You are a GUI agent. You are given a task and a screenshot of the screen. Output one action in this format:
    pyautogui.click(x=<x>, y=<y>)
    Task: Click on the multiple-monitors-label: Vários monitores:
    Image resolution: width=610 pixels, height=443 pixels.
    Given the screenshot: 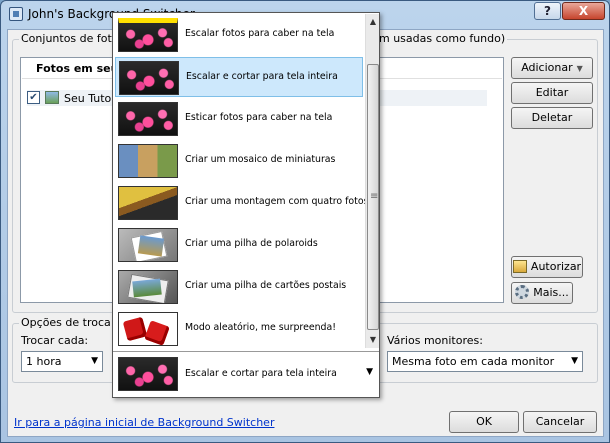 What is the action you would take?
    pyautogui.click(x=435, y=340)
    